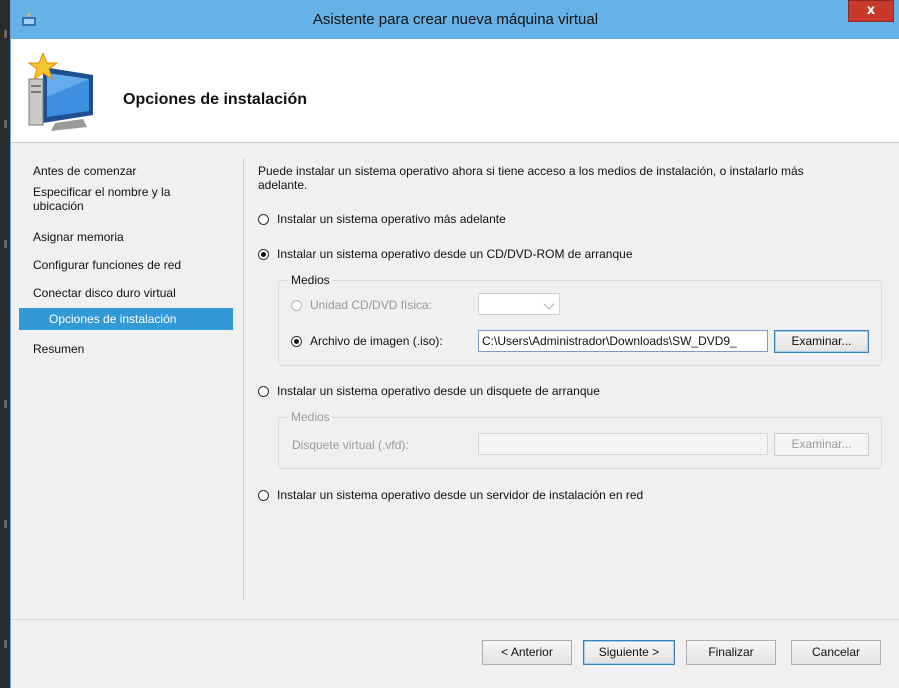 This screenshot has height=688, width=899. What do you see at coordinates (126, 237) in the screenshot?
I see `nav-item-asignar-memoria: Asignar memoria` at bounding box center [126, 237].